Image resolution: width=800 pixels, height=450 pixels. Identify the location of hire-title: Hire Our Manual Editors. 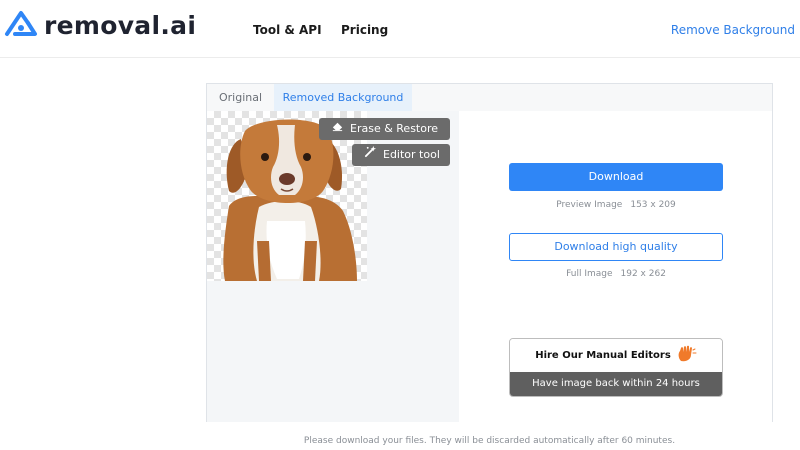
(603, 355).